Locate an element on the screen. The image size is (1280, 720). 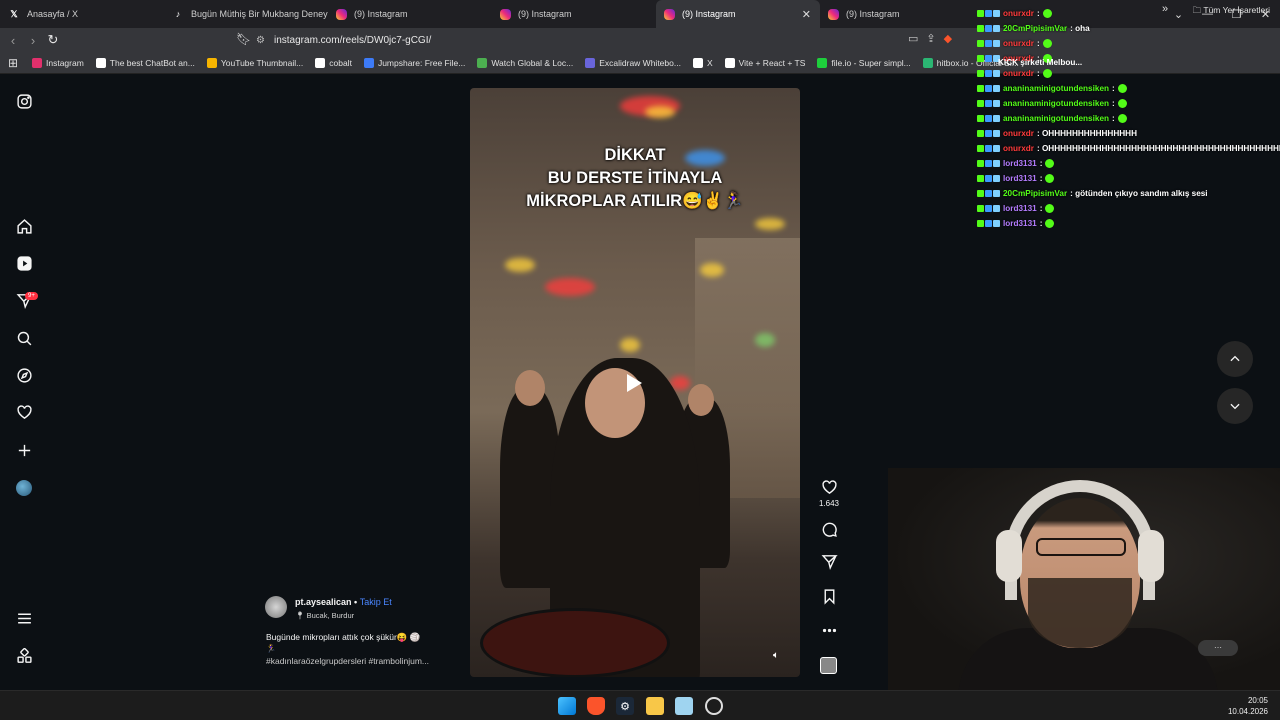
tab-title: Anasayfa / X is located at coordinates (53, 14).